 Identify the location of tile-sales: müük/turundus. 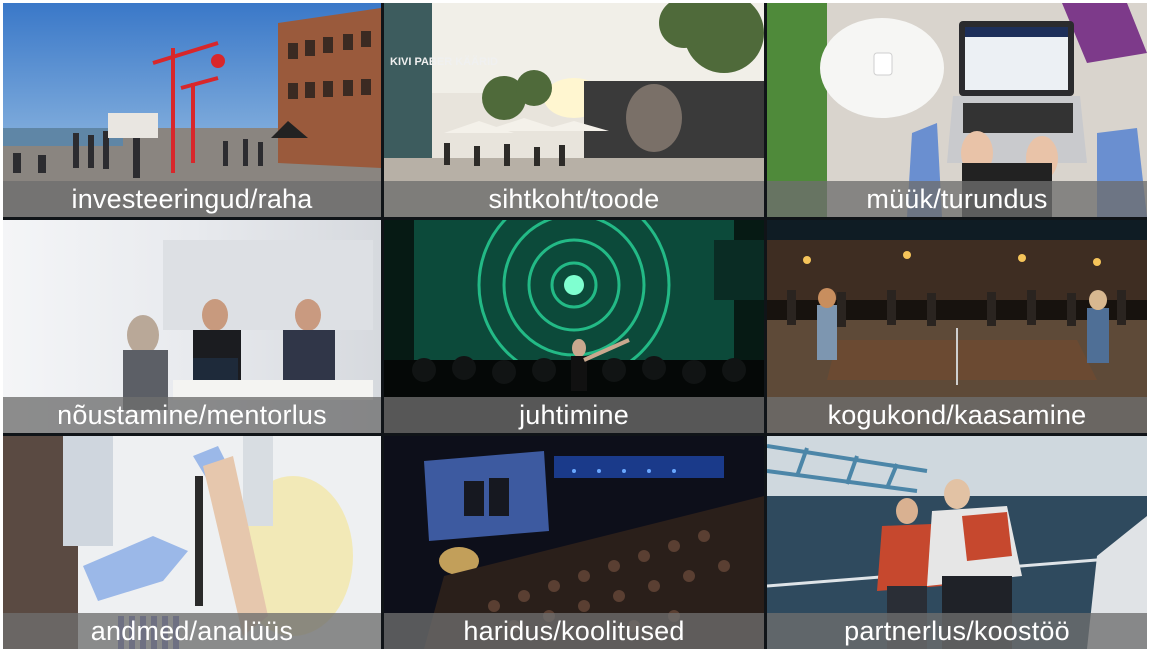
(957, 110).